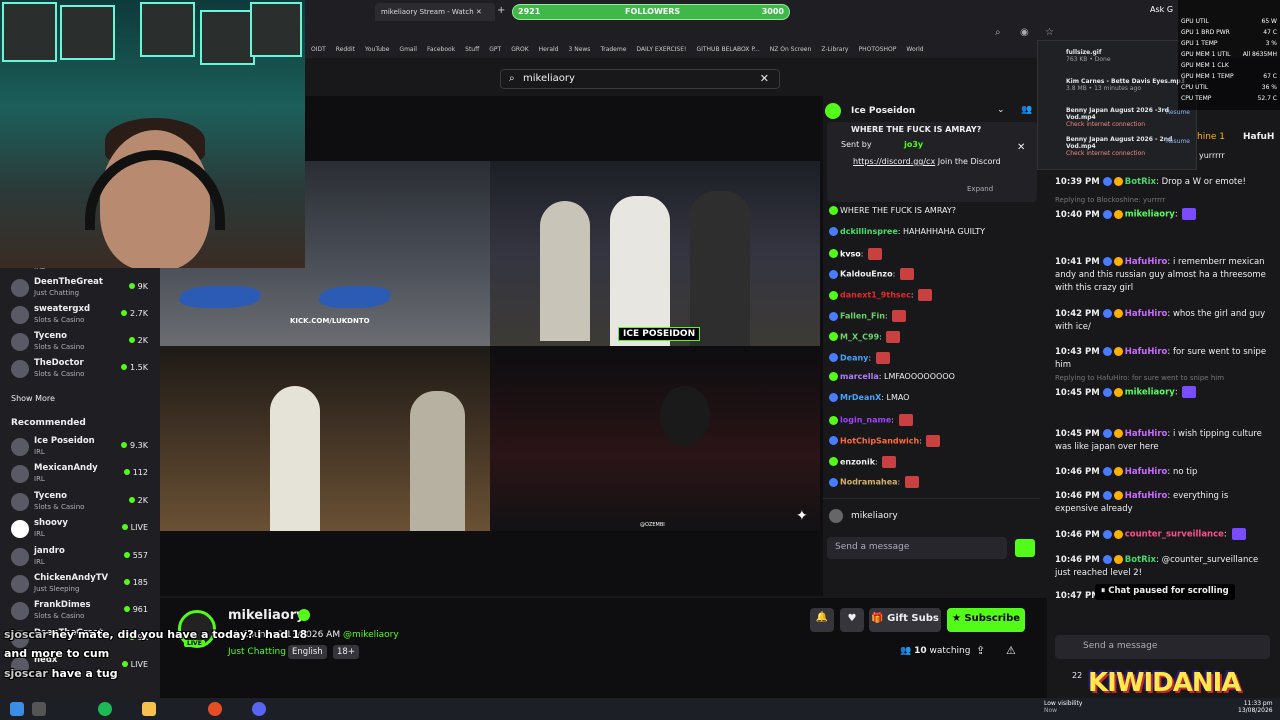  What do you see at coordinates (1165, 592) in the screenshot?
I see `chat-paused-banner: ⏸ Chat paused for scrolling` at bounding box center [1165, 592].